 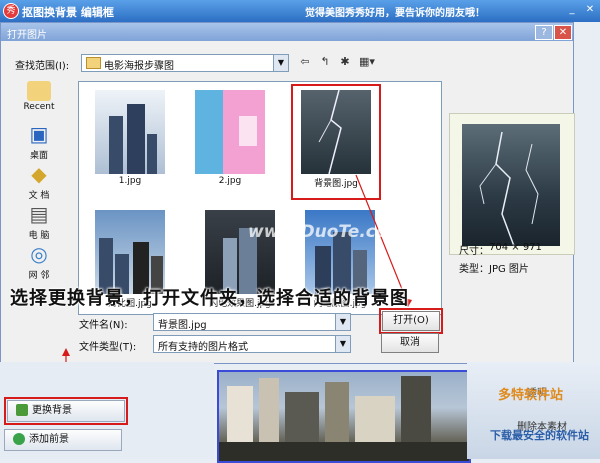 What do you see at coordinates (533, 410) in the screenshot?
I see `right-panel: 删除本素材 透明` at bounding box center [533, 410].